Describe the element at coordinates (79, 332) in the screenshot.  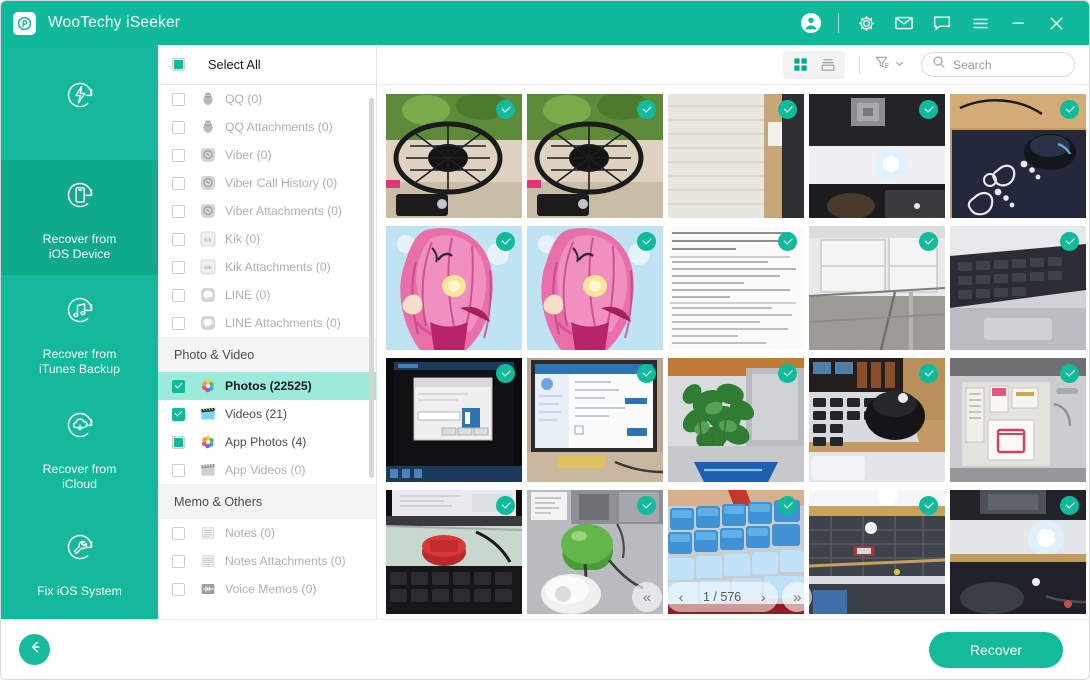
I see `sidebar-item-itunes-backup: Recover from iTunes Backup` at that location.